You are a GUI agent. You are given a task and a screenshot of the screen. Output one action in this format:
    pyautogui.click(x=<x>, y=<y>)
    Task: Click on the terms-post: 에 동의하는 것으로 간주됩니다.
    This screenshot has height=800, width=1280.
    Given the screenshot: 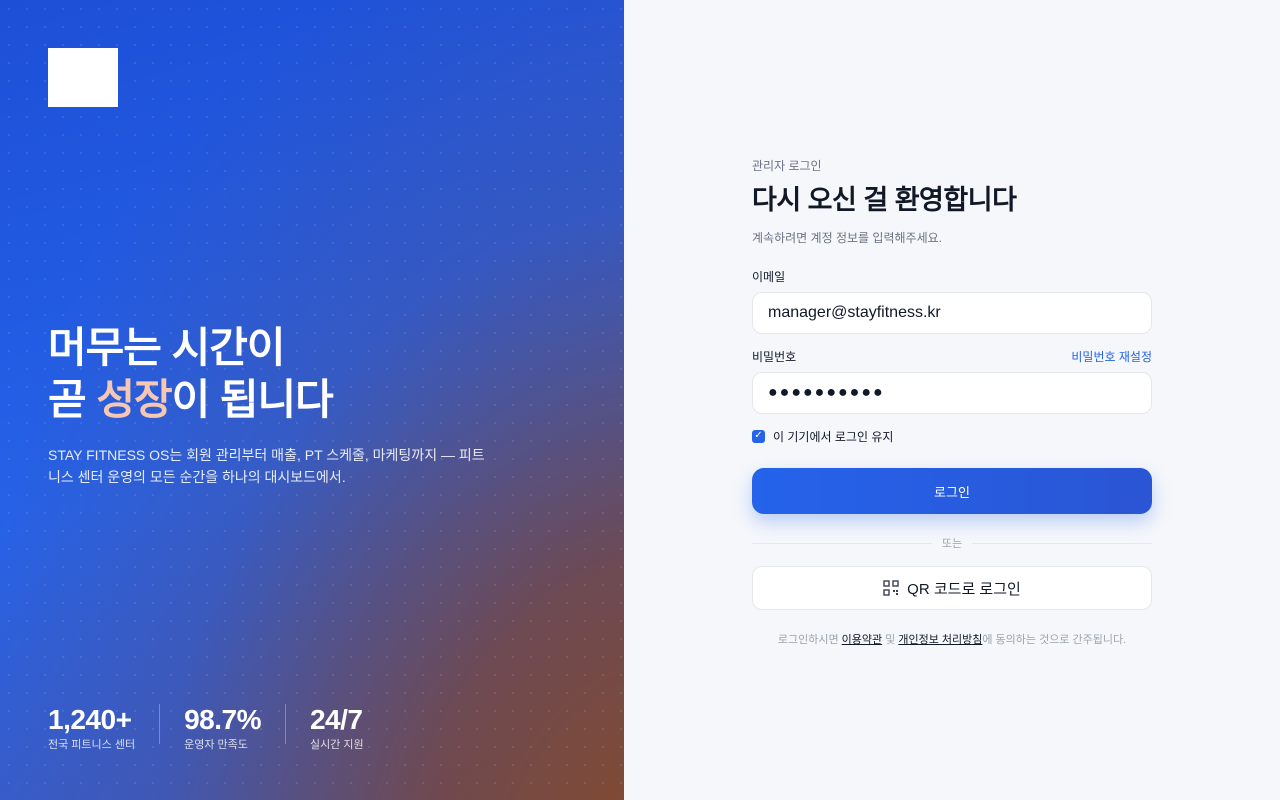 What is the action you would take?
    pyautogui.click(x=1054, y=640)
    